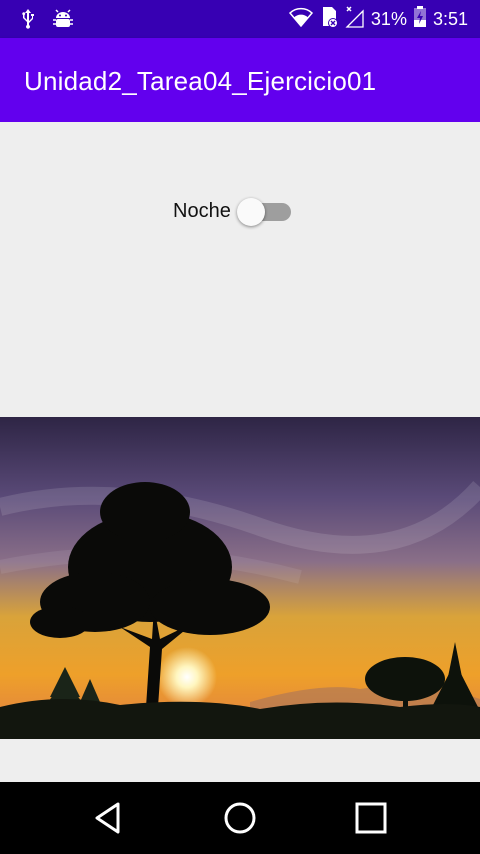 Image resolution: width=480 pixels, height=854 pixels. I want to click on signal-no-sim-icon, so click(355, 19).